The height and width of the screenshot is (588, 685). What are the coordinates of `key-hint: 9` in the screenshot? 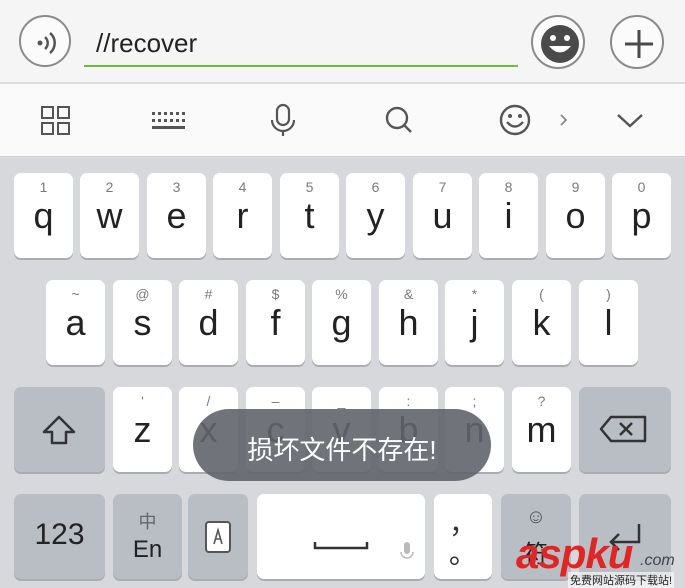 It's located at (575, 187).